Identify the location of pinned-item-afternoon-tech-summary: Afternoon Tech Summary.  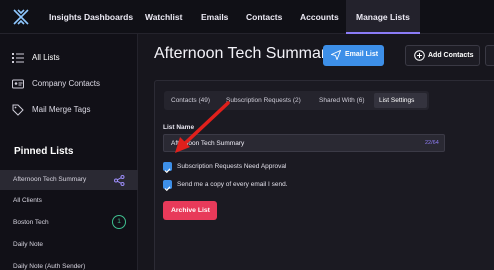
(69, 180).